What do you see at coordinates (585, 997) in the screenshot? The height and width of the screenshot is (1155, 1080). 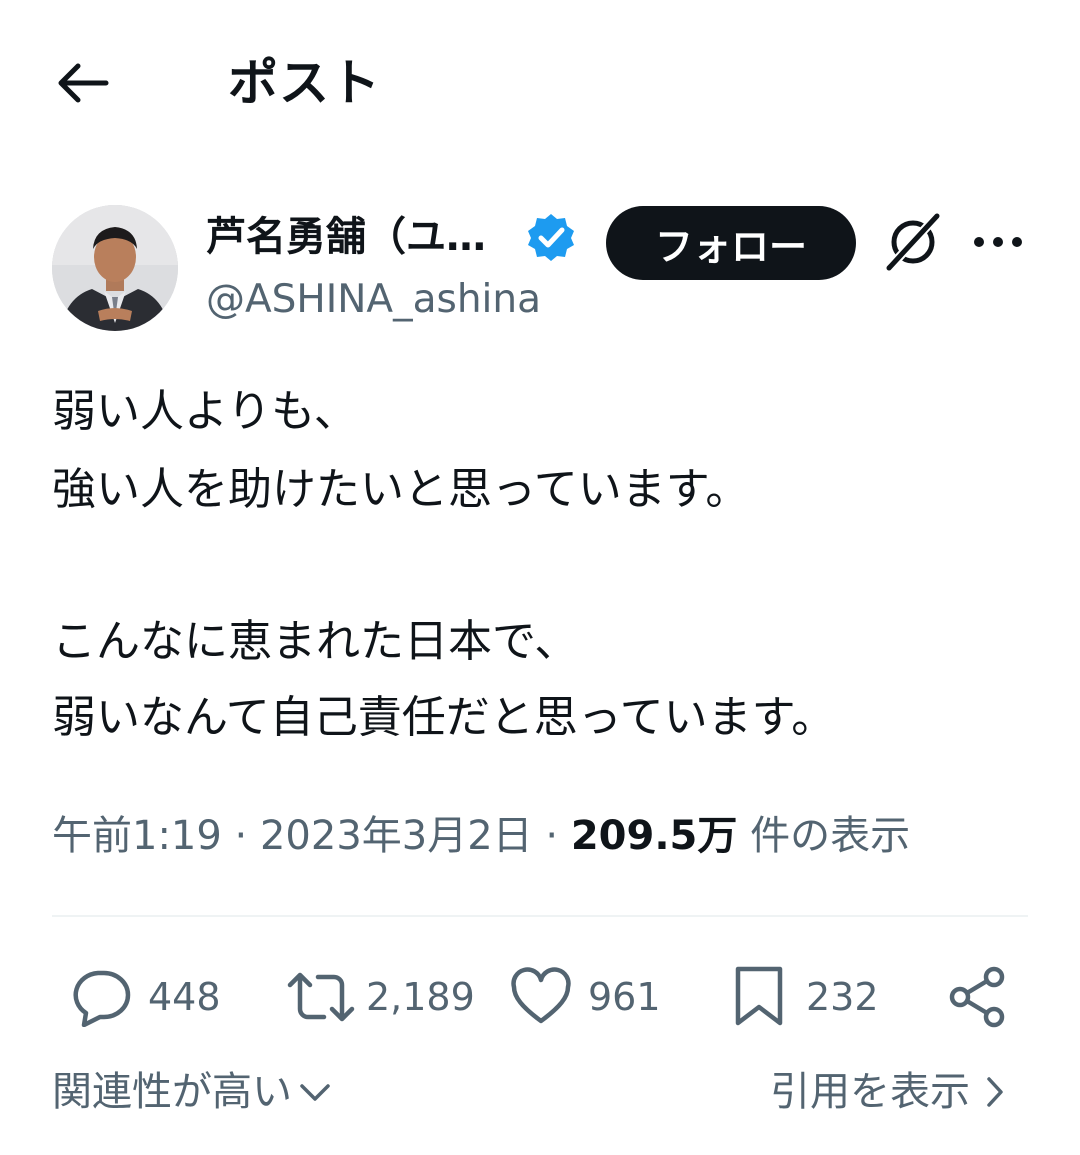 I see `like-button: 961` at bounding box center [585, 997].